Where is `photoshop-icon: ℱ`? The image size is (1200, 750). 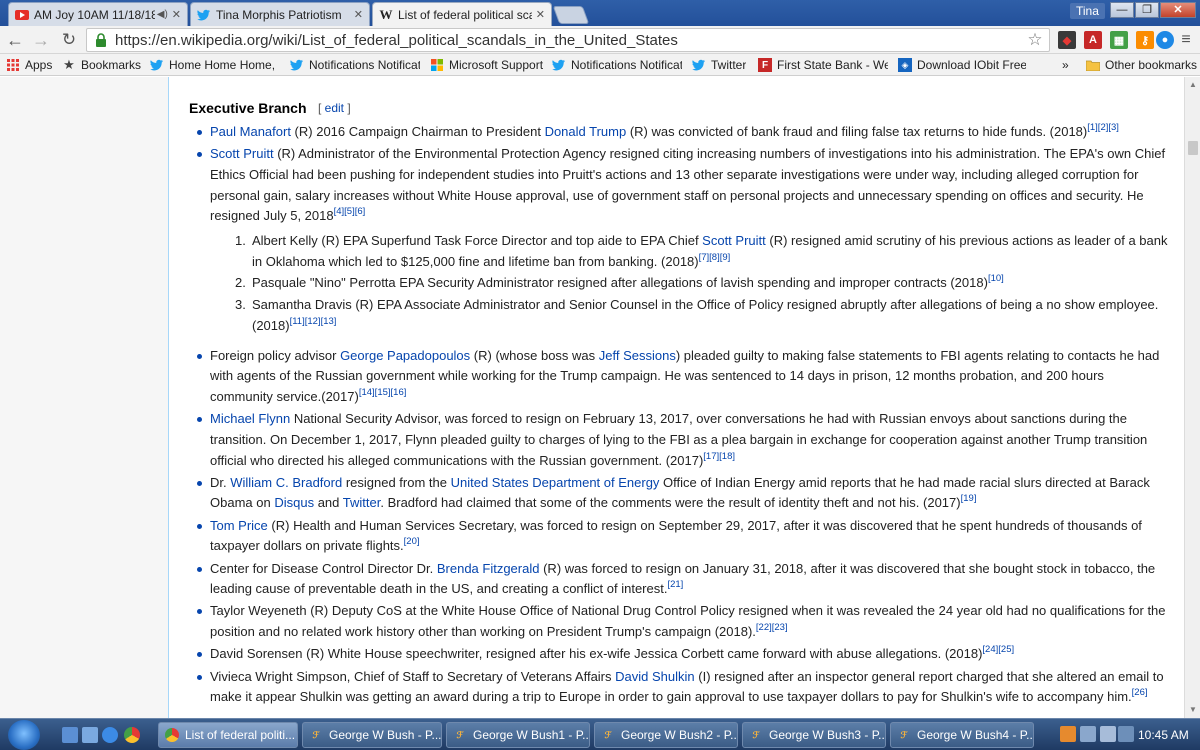 photoshop-icon: ℱ is located at coordinates (316, 734).